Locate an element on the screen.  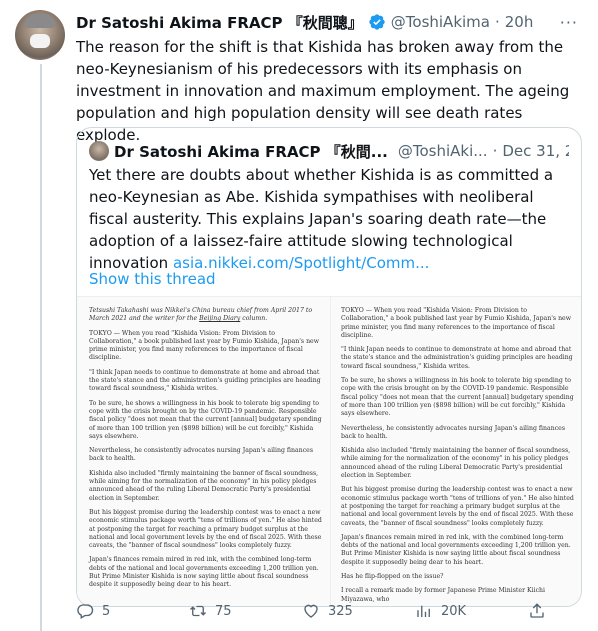
quoted-date: Dec 31, 2022 is located at coordinates (535, 151).